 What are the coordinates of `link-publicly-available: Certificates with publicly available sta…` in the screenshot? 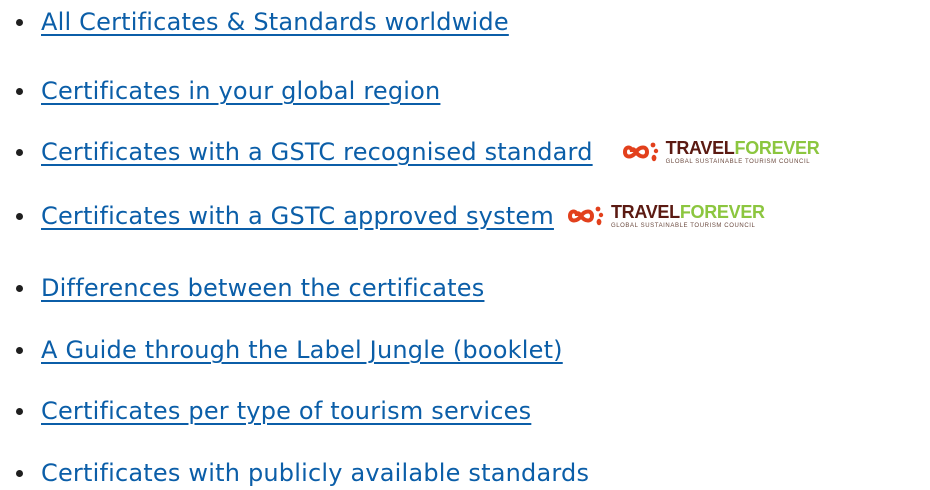 It's located at (315, 473).